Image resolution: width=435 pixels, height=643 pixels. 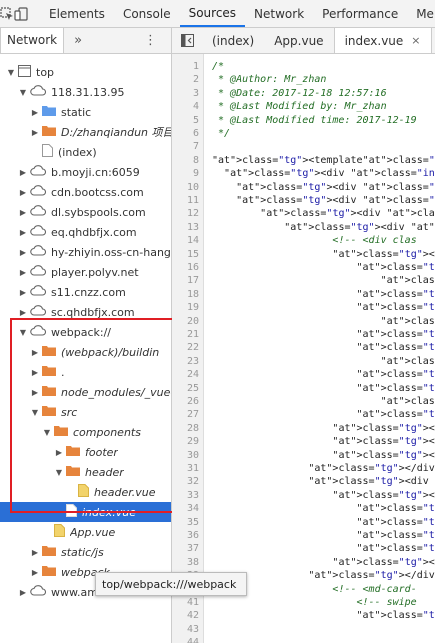 I want to click on tree-item: (index), so click(x=85, y=152).